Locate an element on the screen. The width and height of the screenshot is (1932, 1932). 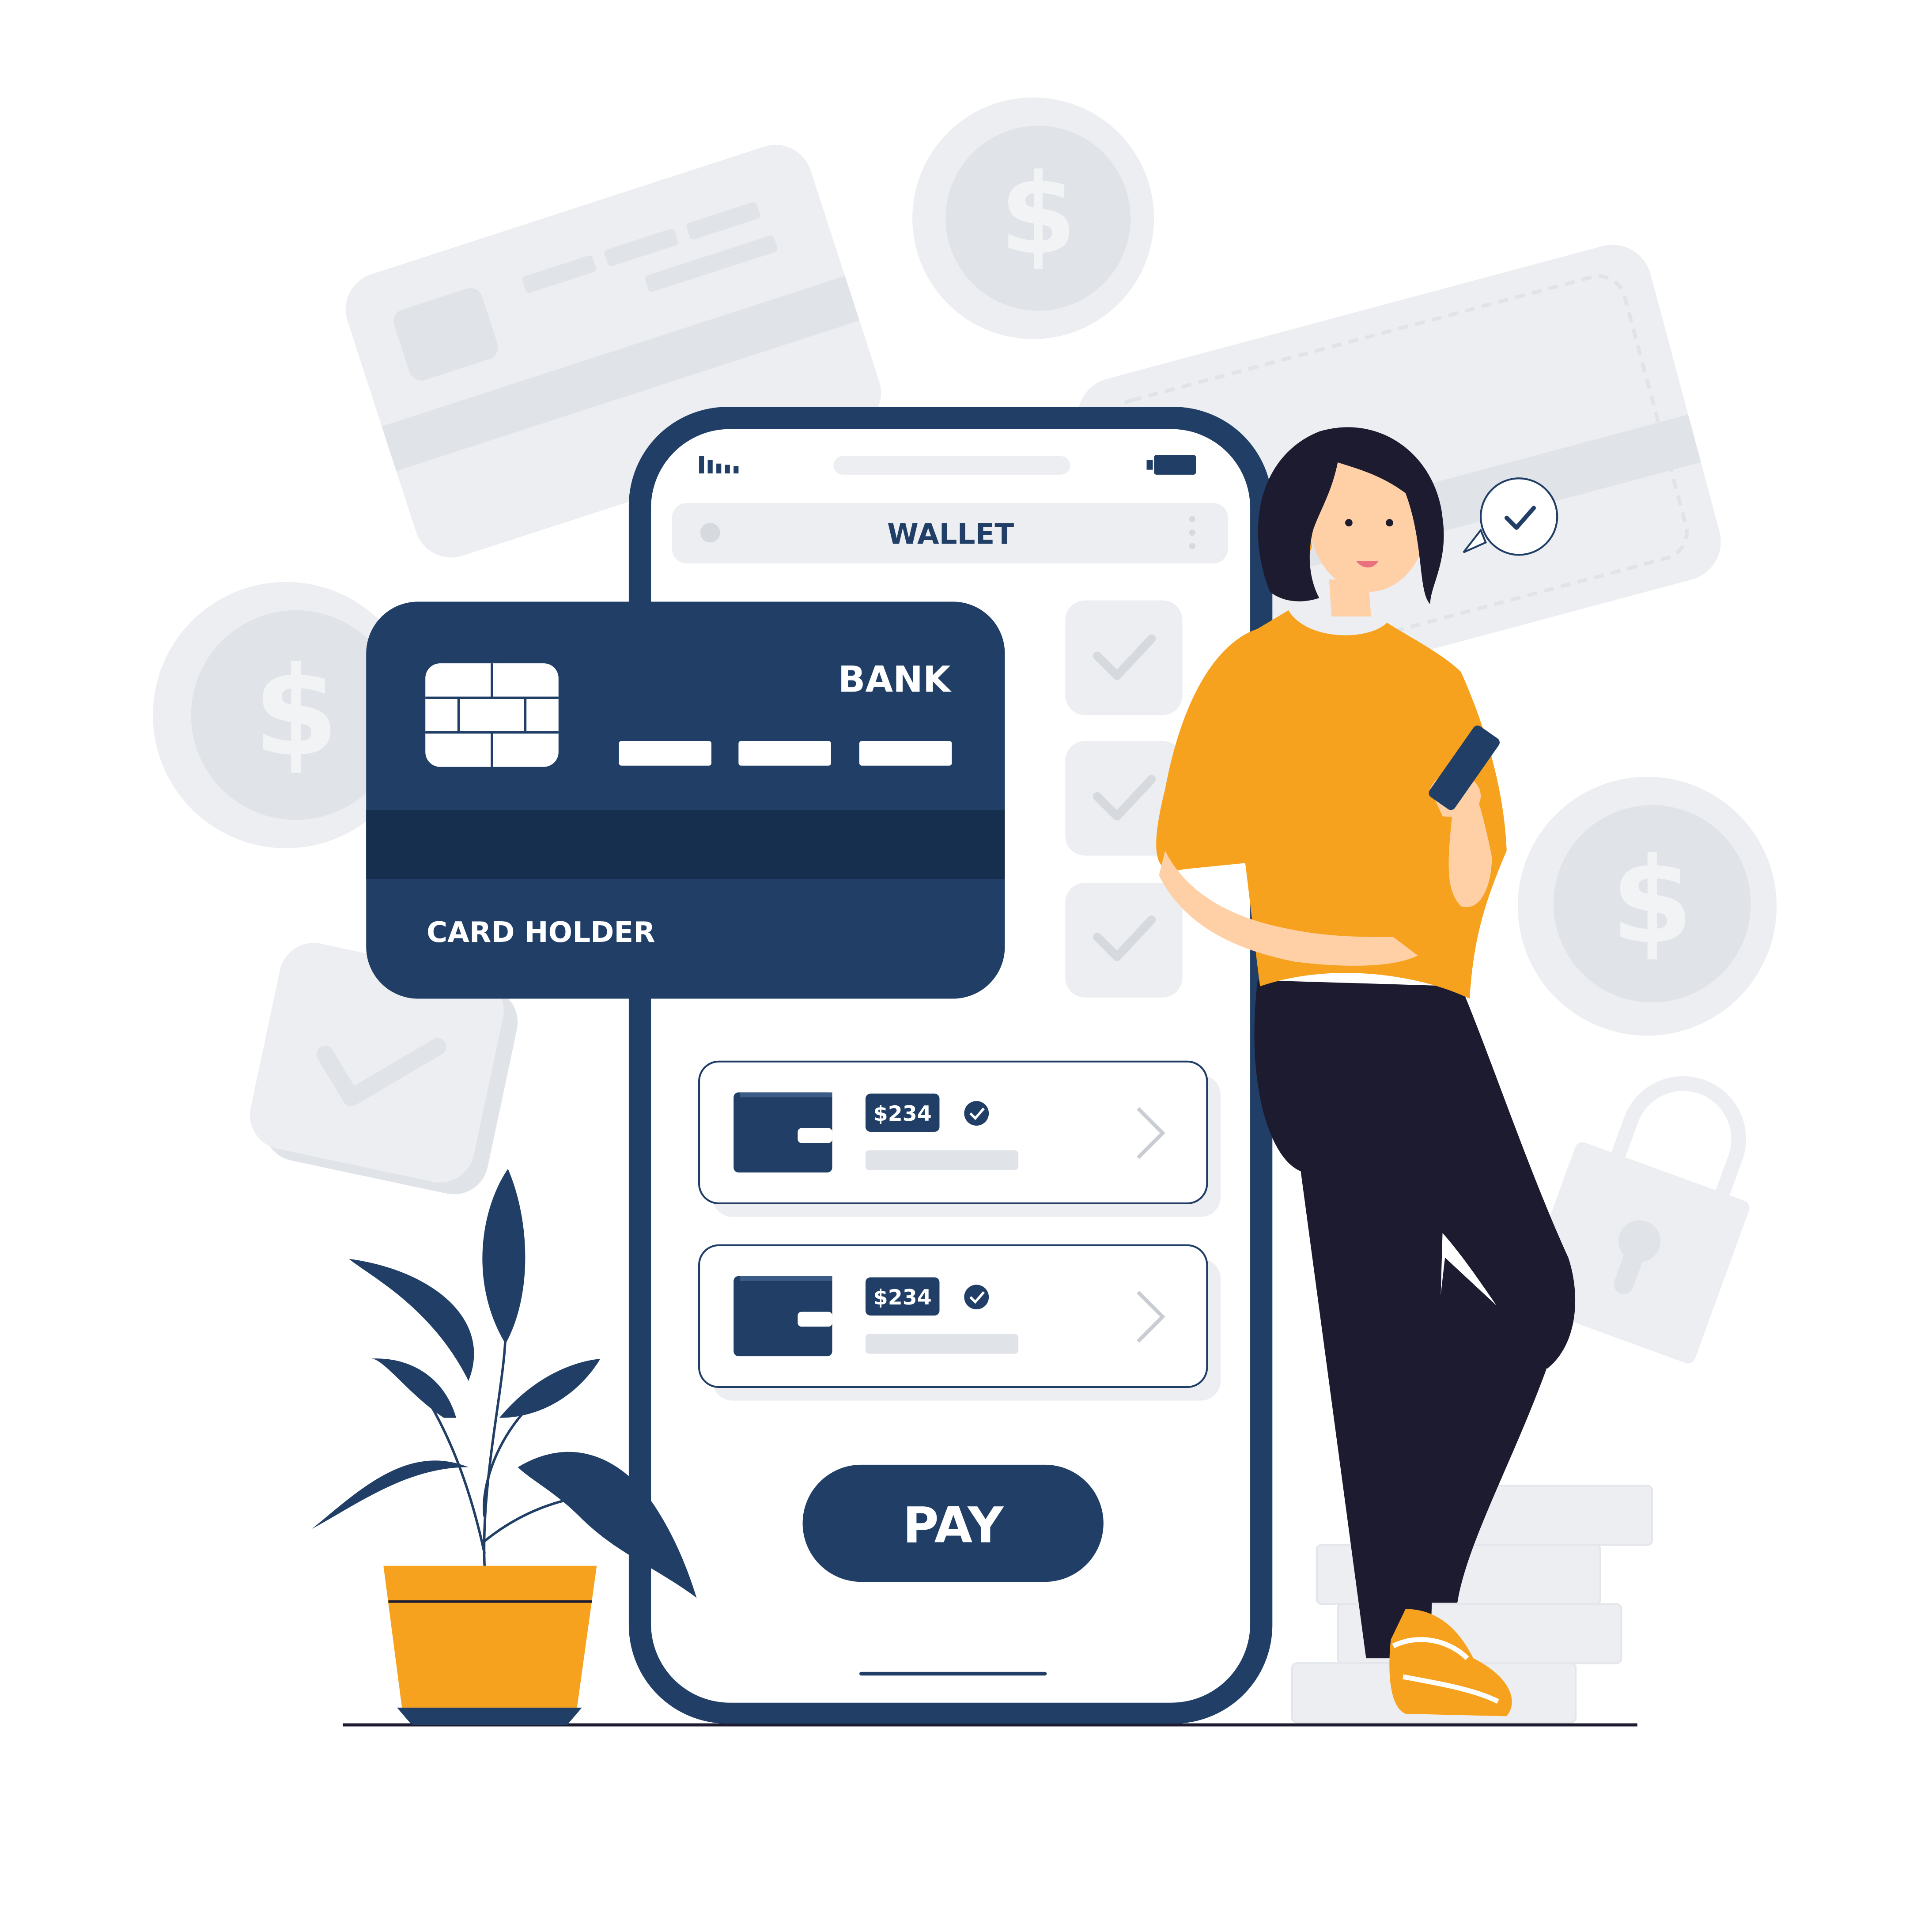
card-holder-label: CARD HOLDER is located at coordinates (541, 933).